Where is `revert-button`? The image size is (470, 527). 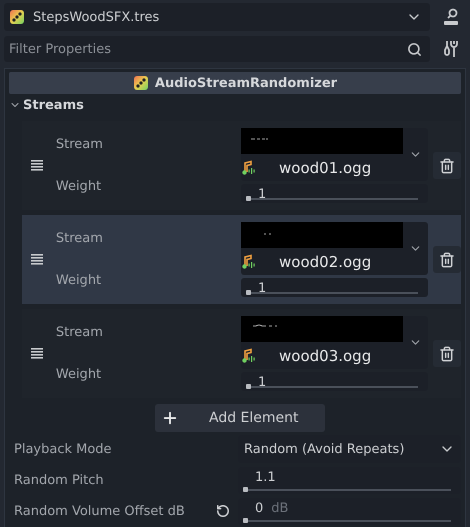
revert-button is located at coordinates (223, 511).